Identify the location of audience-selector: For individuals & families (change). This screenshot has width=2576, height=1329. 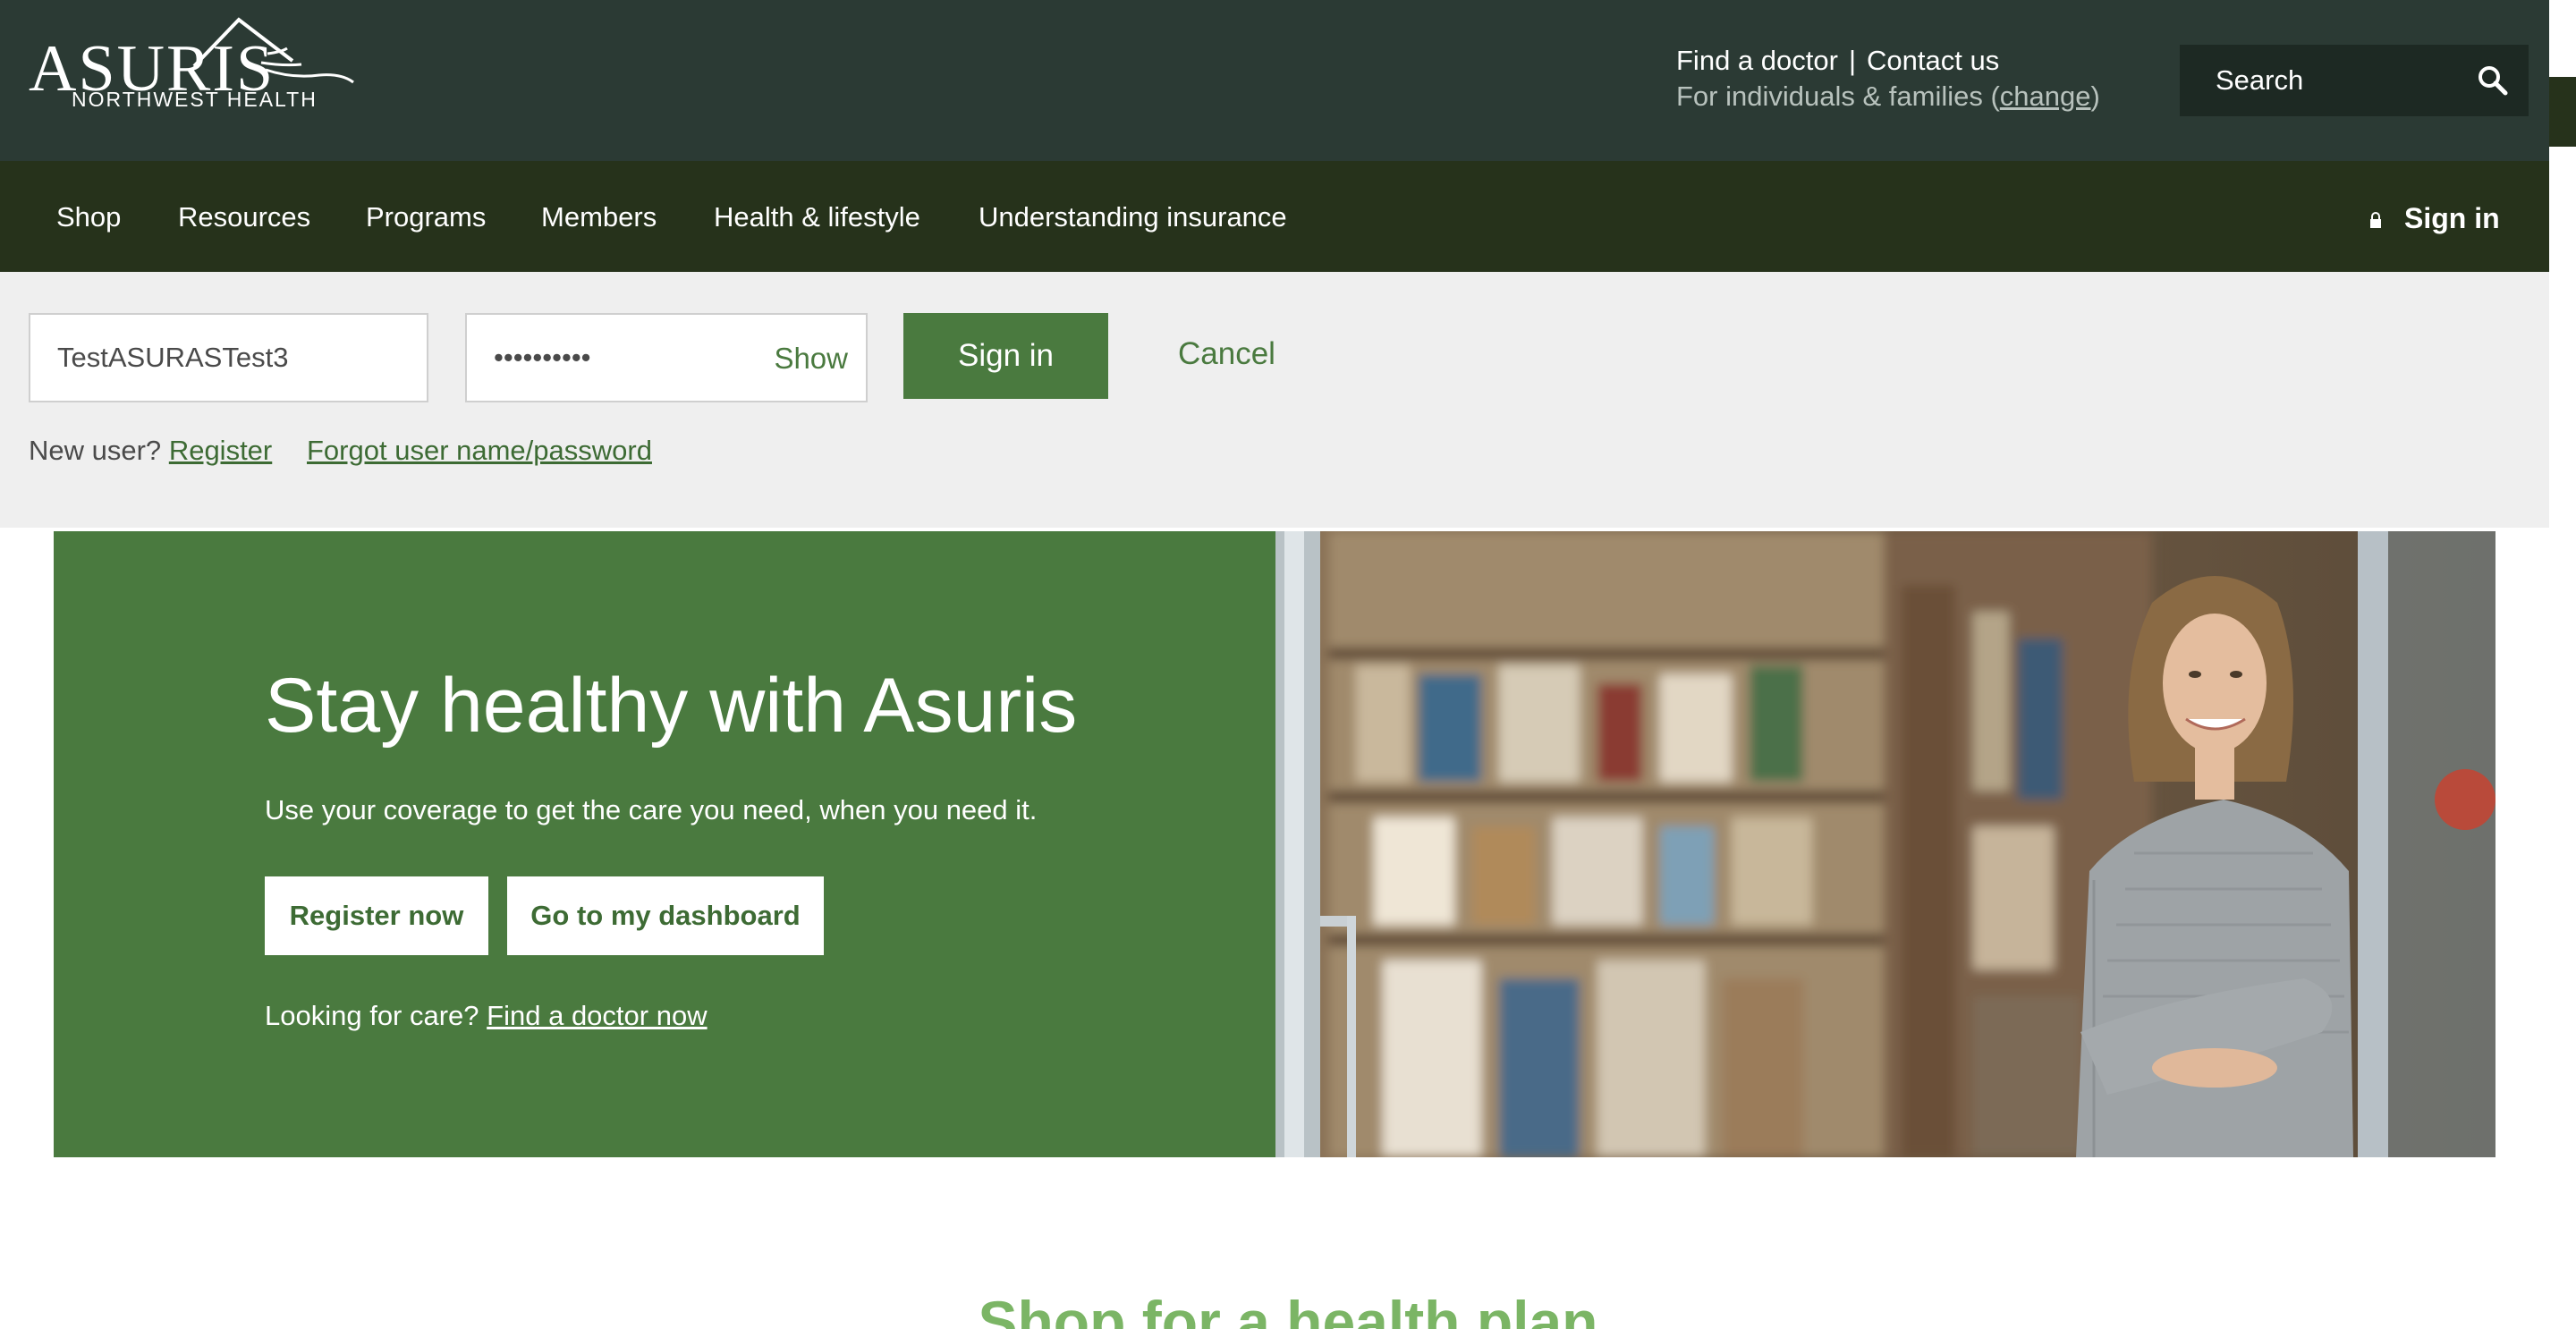
(1888, 96).